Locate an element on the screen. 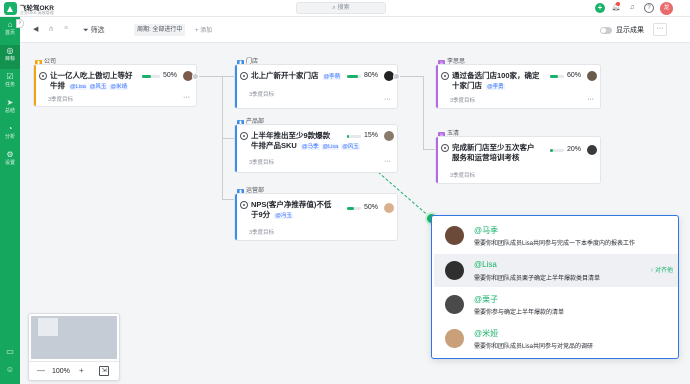 The image size is (690, 384). fit-screen-icon: ⇲ is located at coordinates (104, 371).